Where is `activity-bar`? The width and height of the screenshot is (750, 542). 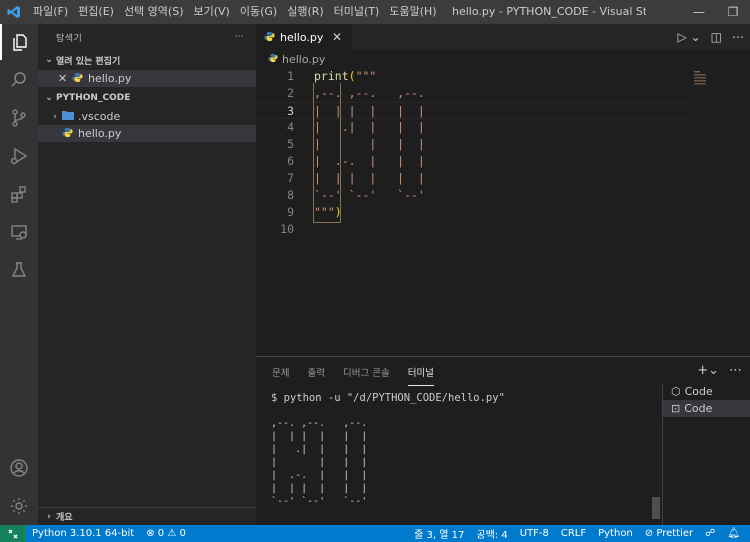
activity-bar is located at coordinates (19, 274).